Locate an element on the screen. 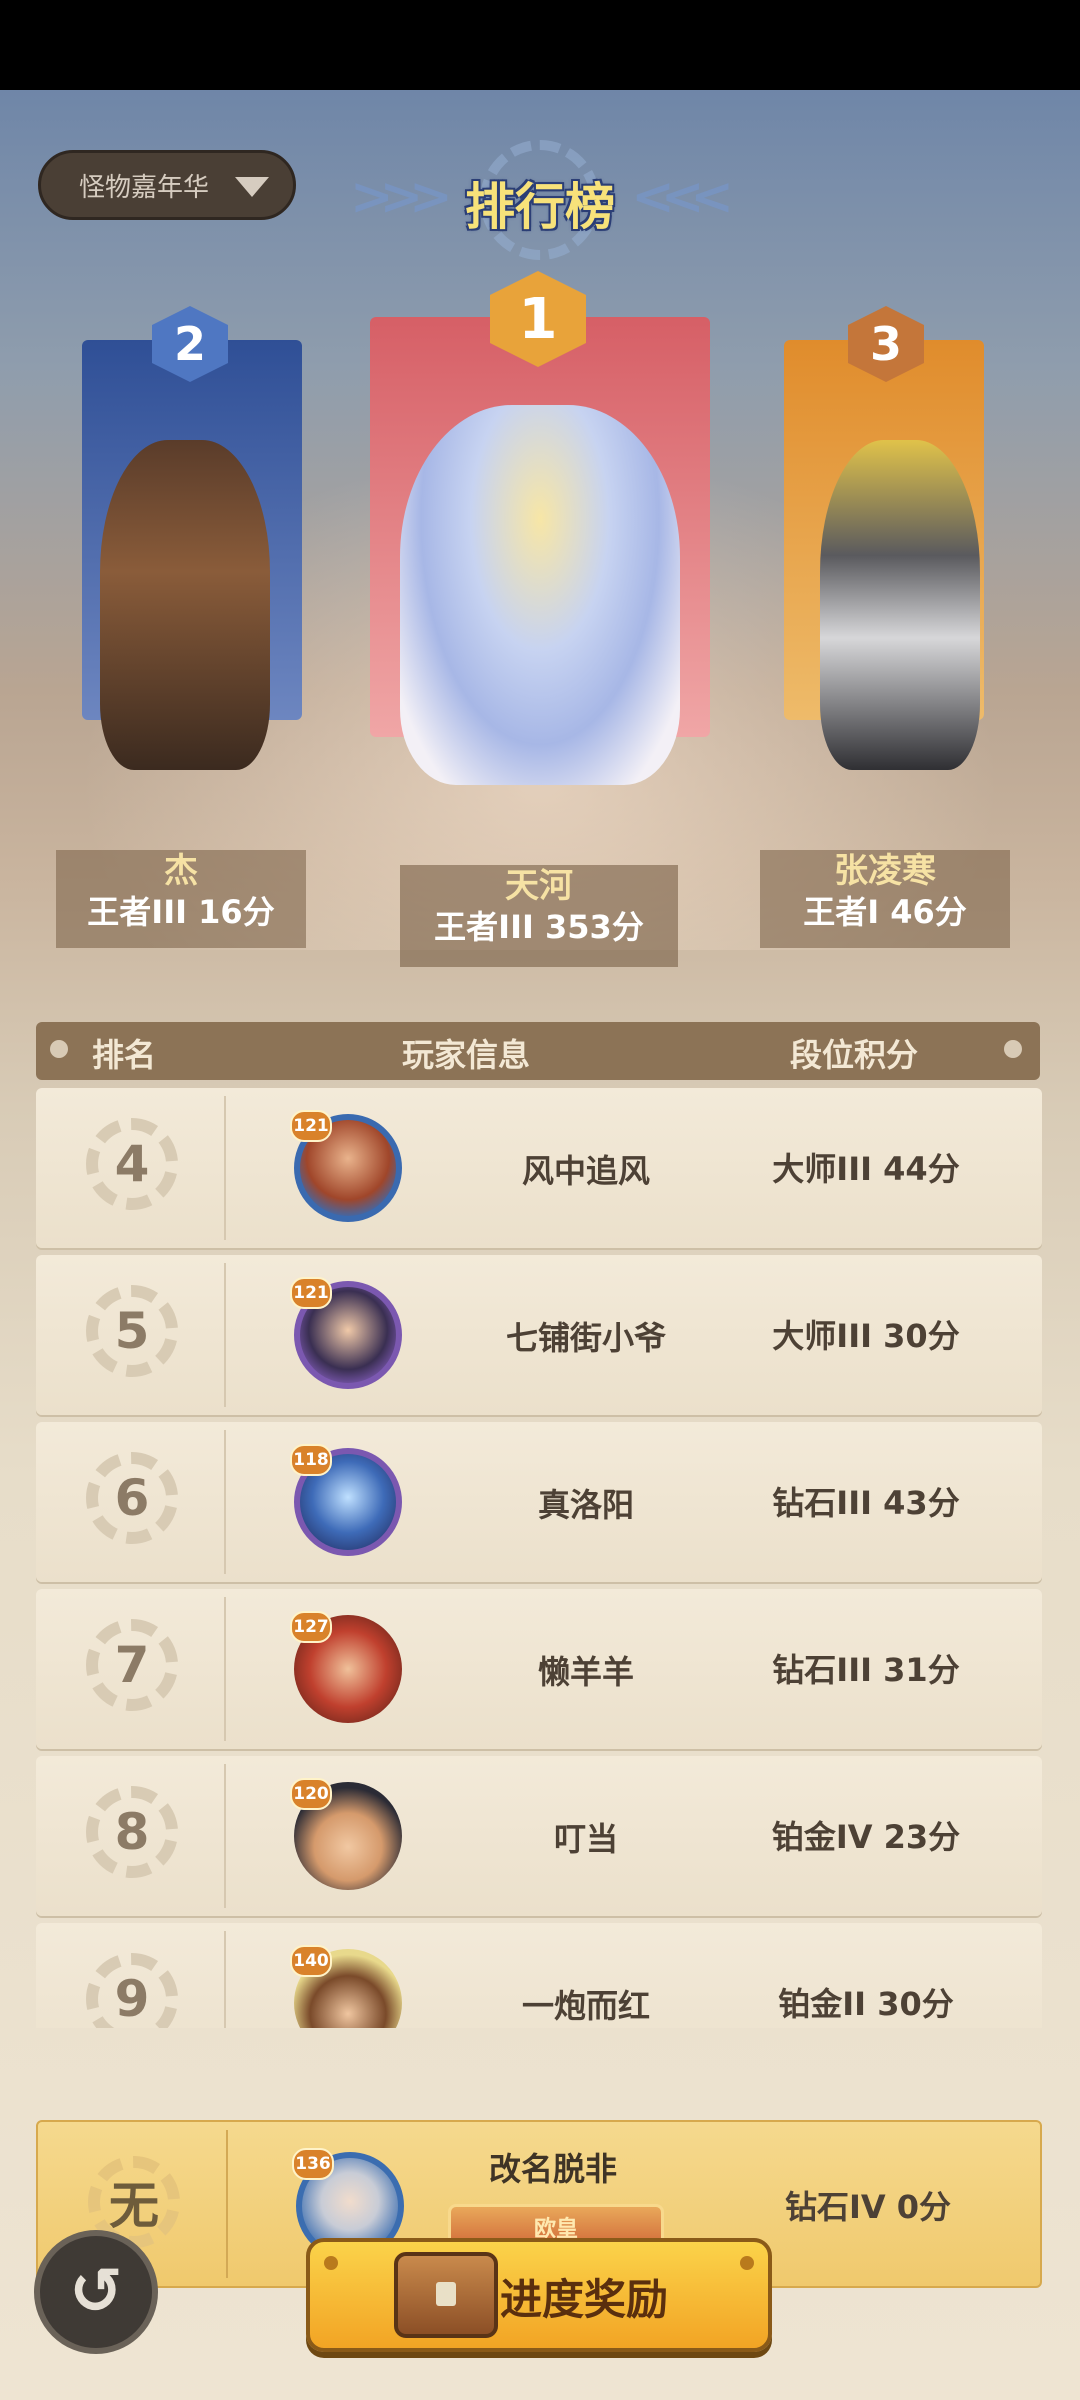  player-name: 七铺街小爷 is located at coordinates (585, 1338).